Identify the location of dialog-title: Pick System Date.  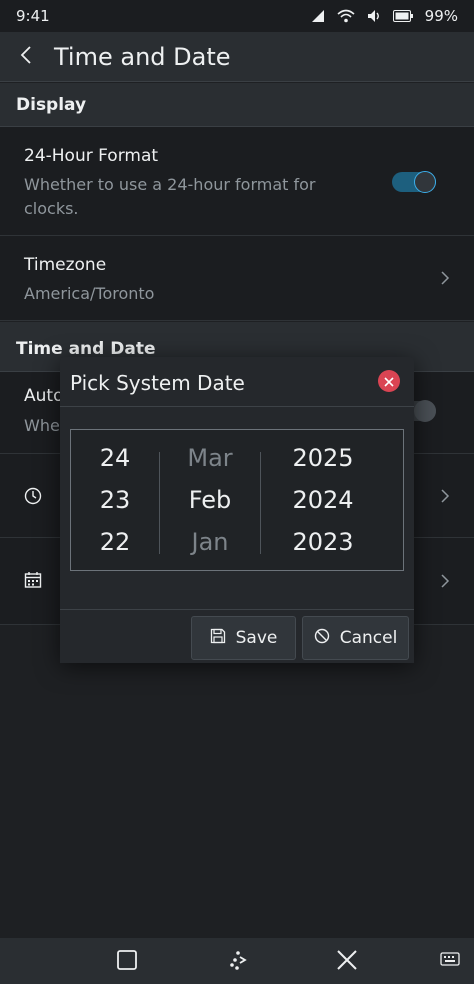
(157, 383).